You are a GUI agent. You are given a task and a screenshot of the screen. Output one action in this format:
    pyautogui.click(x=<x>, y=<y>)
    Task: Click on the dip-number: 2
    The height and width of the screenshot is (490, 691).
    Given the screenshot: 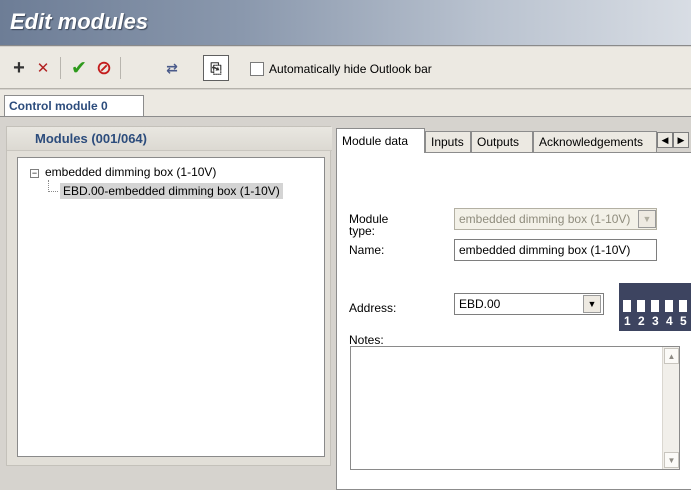 What is the action you would take?
    pyautogui.click(x=641, y=321)
    